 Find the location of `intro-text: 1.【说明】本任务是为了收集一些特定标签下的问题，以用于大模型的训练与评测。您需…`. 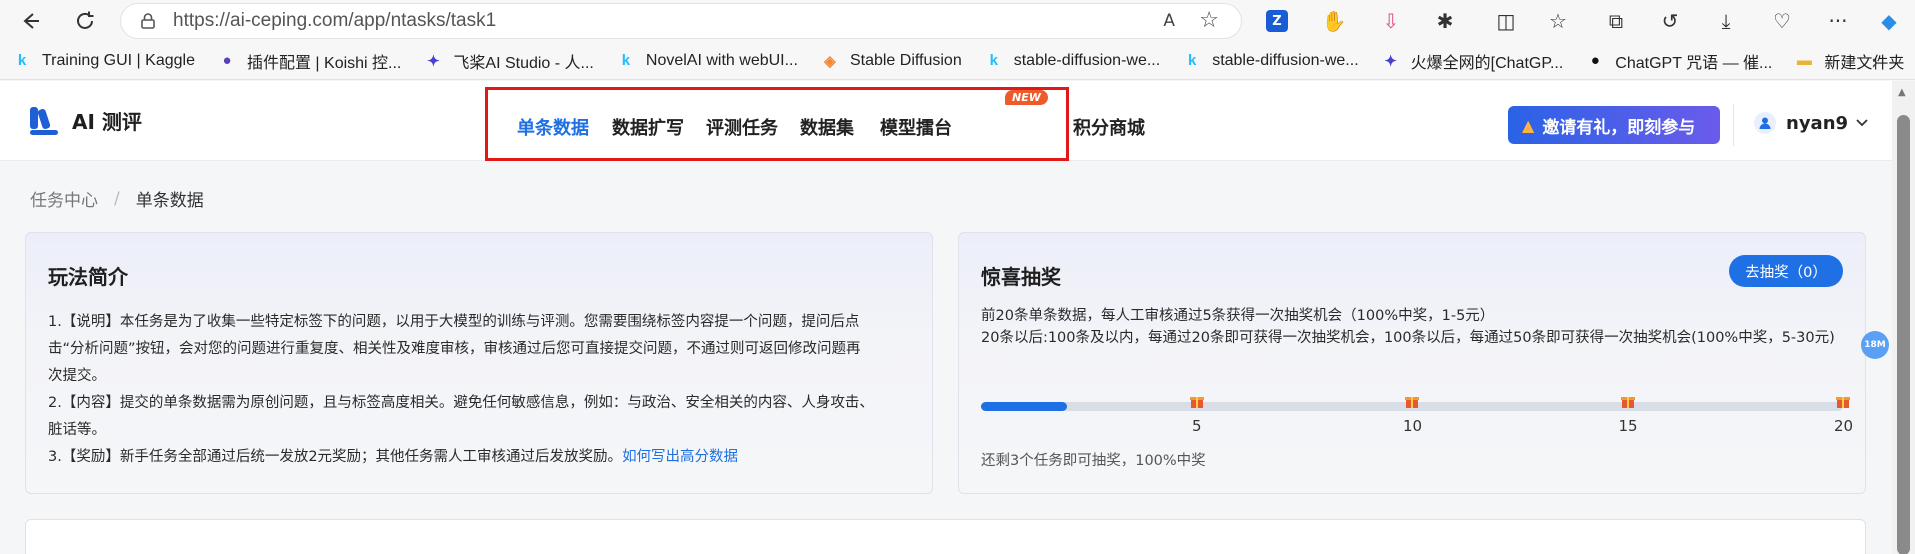

intro-text: 1.【说明】本任务是为了收集一些特定标签下的问题，以用于大模型的训练与评测。您需… is located at coordinates (488, 390).